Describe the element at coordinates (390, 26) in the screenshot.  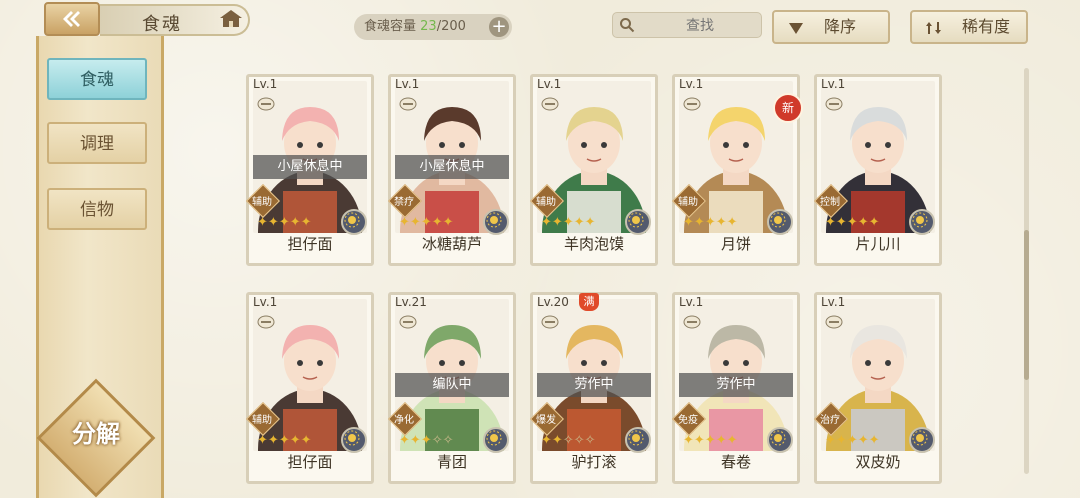
I see `capacity-label: 食魂容量` at that location.